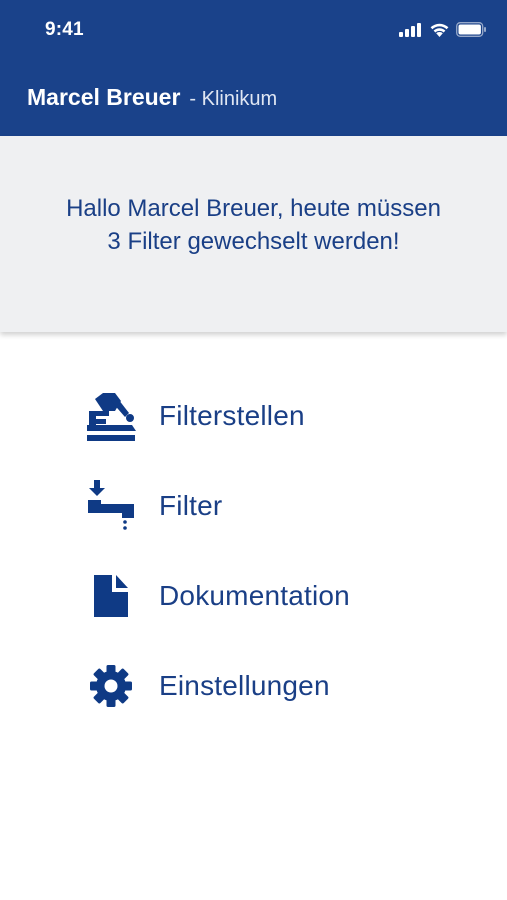 This screenshot has width=507, height=900. I want to click on signal-icon, so click(411, 29).